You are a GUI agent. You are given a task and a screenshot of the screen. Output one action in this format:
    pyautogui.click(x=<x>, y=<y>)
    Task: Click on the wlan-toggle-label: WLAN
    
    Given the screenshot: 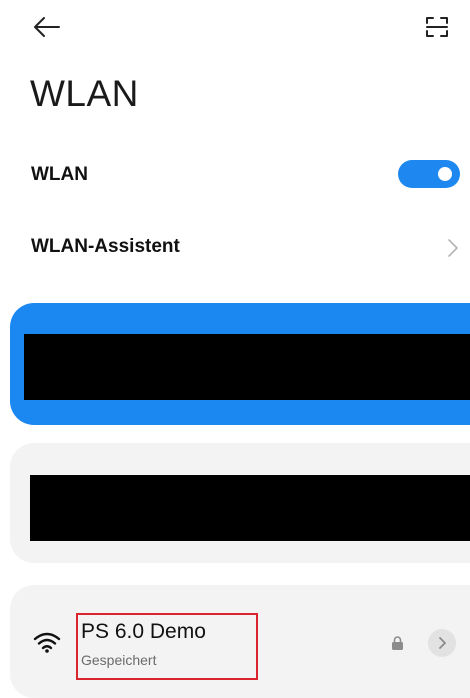 What is the action you would take?
    pyautogui.click(x=59, y=174)
    